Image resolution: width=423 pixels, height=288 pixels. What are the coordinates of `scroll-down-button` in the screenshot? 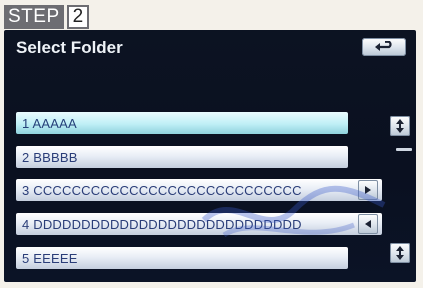 It's located at (400, 253).